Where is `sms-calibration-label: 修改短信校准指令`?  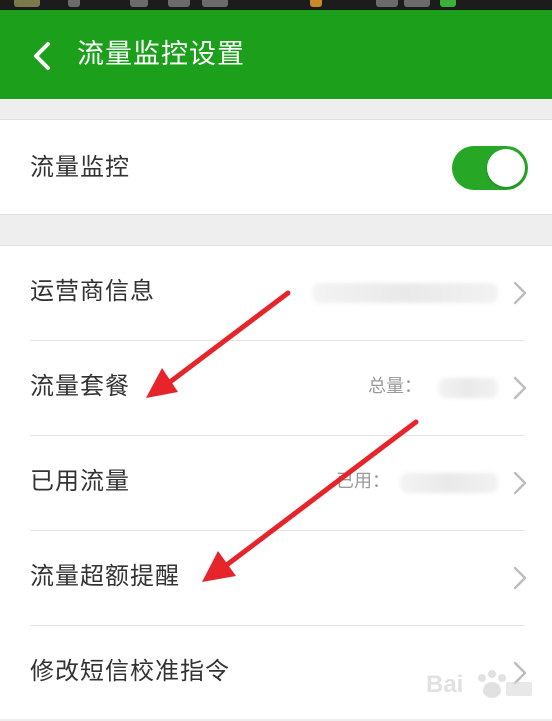 sms-calibration-label: 修改短信校准指令 is located at coordinates (130, 671).